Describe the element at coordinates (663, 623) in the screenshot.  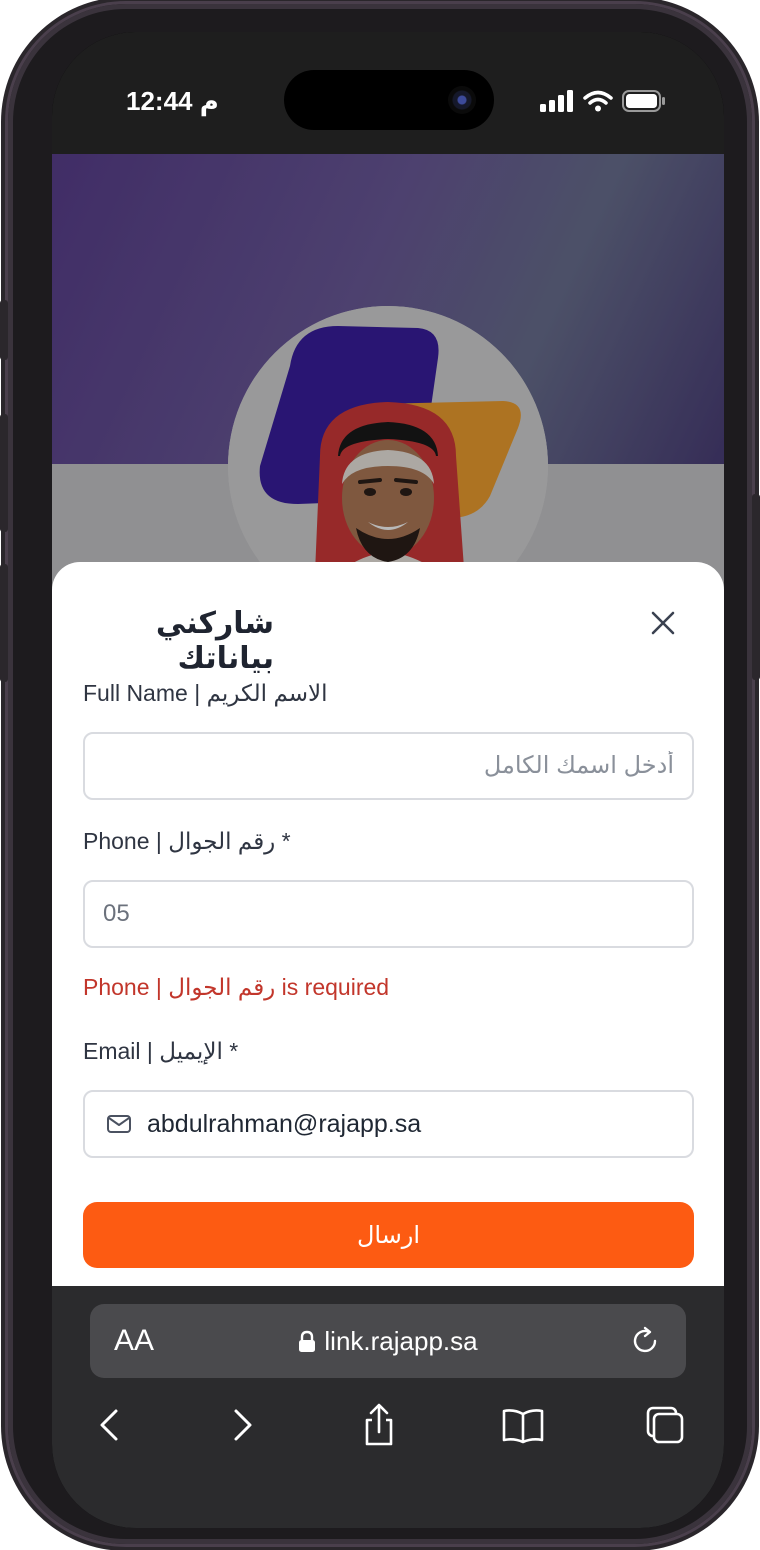
I see `close-icon` at that location.